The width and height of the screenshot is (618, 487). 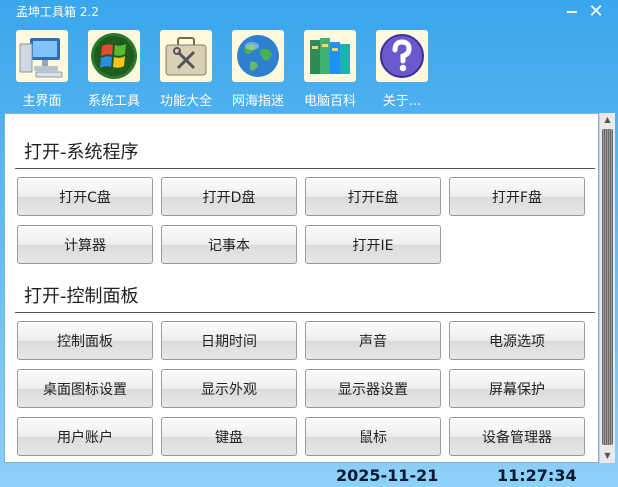 I want to click on status-date: 2025-11-21, so click(x=387, y=475).